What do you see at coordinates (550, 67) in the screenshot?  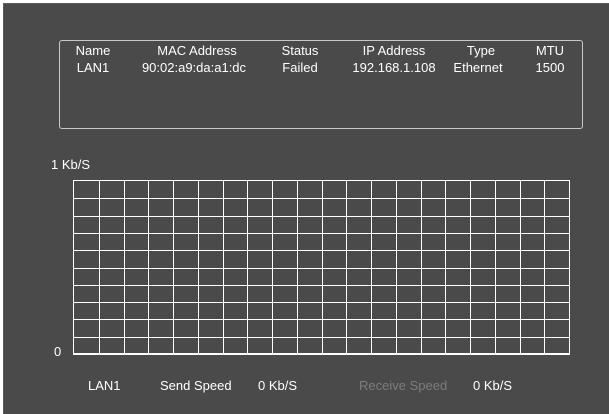 I see `cell-mtu: 1500` at bounding box center [550, 67].